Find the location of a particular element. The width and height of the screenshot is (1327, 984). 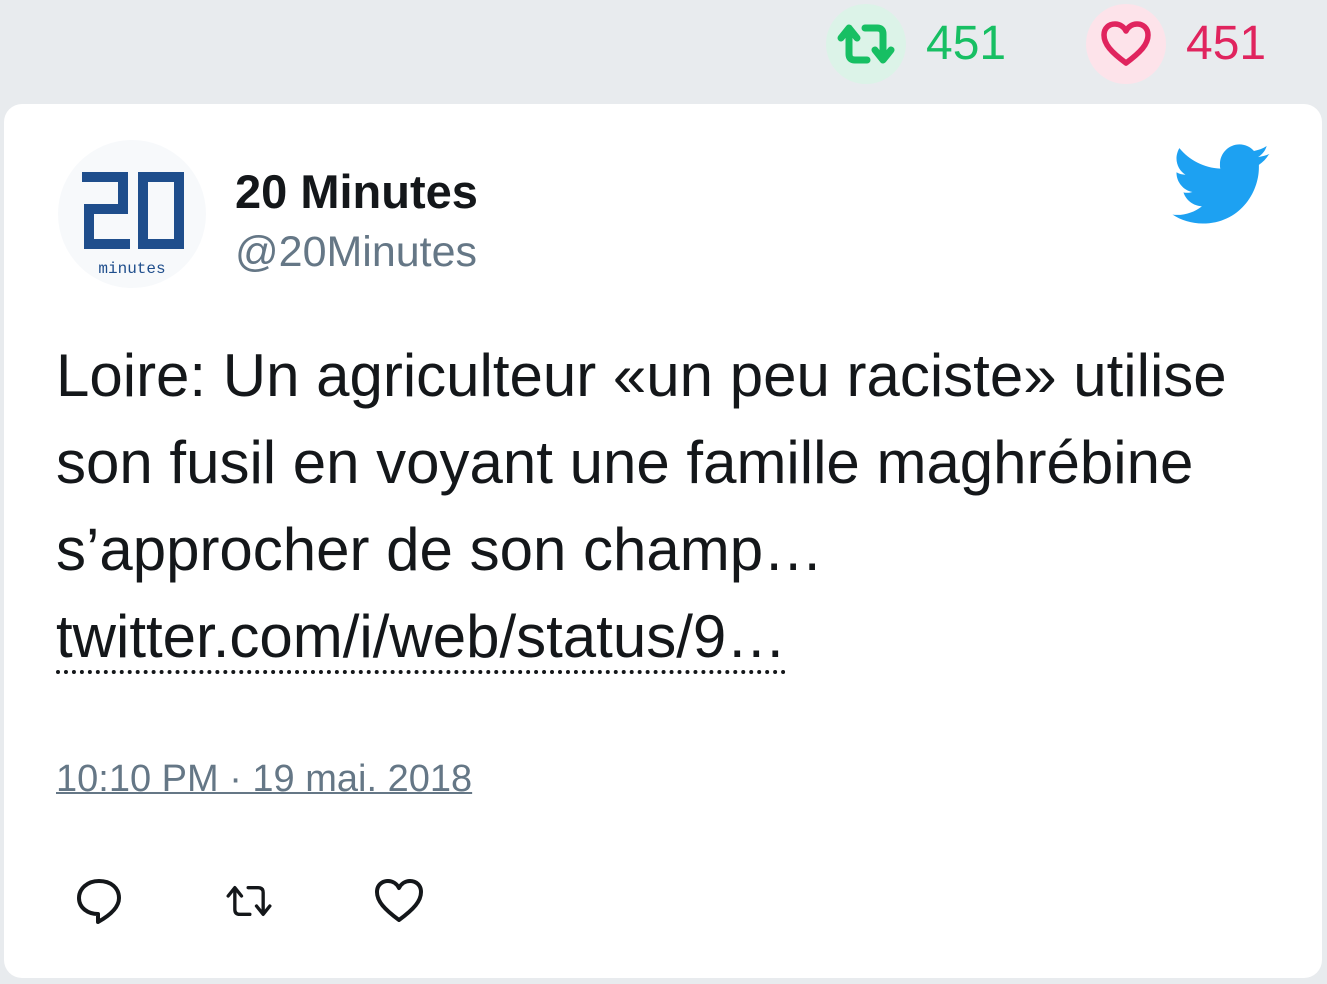

retweet-count: 451 is located at coordinates (966, 43).